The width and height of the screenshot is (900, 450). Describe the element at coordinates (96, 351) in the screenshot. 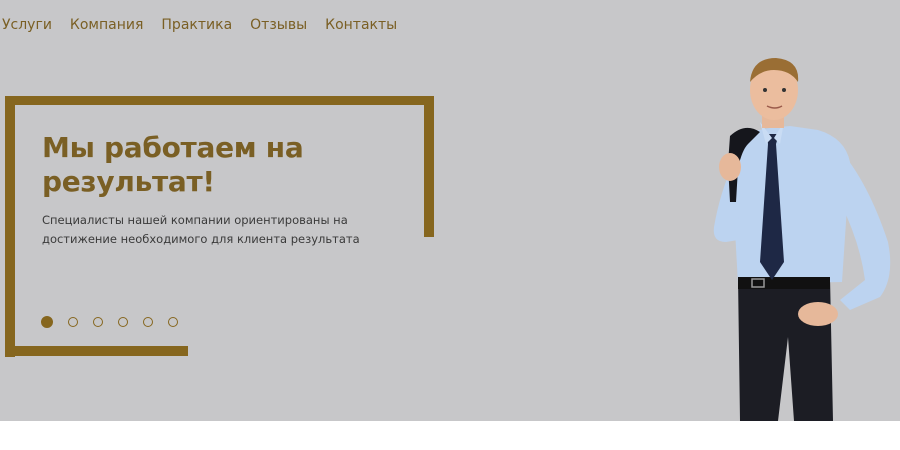

I see `frame-bottom-border` at that location.